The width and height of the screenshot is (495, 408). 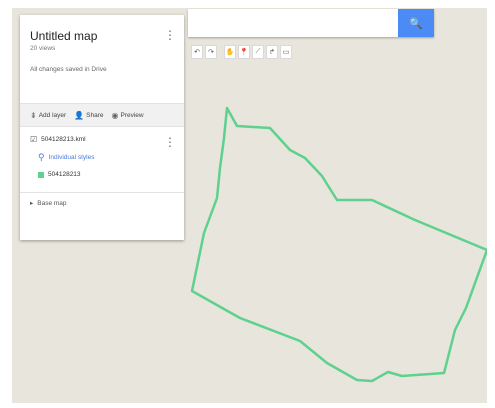 I want to click on search-input, so click(x=291, y=23).